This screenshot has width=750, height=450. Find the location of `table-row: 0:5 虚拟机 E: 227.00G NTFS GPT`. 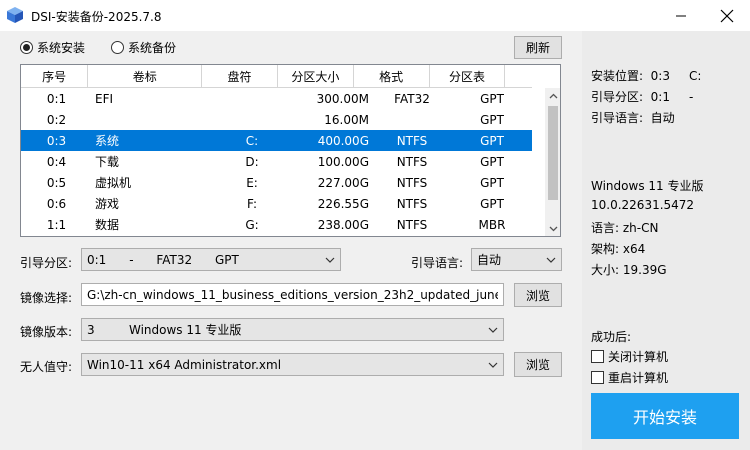

table-row: 0:5 虚拟机 E: 227.00G NTFS GPT is located at coordinates (276, 182).